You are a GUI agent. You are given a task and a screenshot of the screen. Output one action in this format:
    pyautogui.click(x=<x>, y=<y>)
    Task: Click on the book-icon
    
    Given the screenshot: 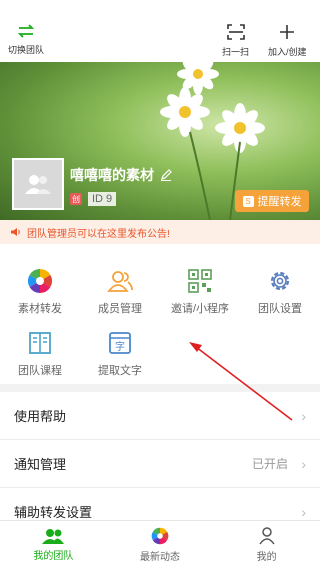 What is the action you would take?
    pyautogui.click(x=40, y=343)
    